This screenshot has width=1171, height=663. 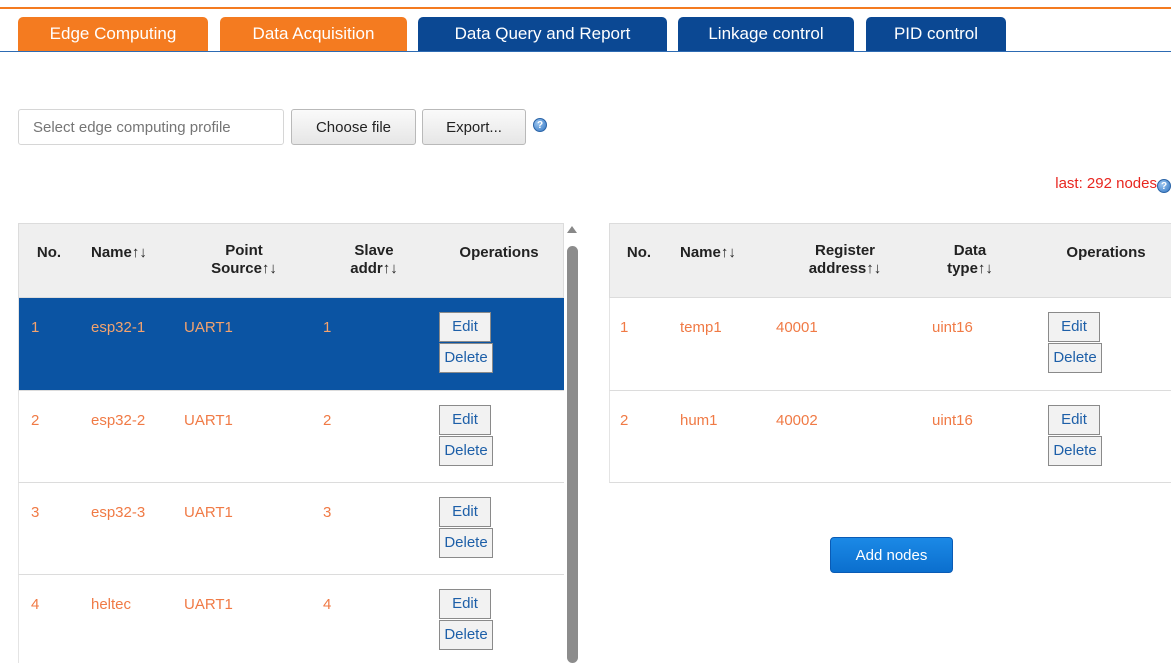 I want to click on row-no: 3, so click(x=35, y=512).